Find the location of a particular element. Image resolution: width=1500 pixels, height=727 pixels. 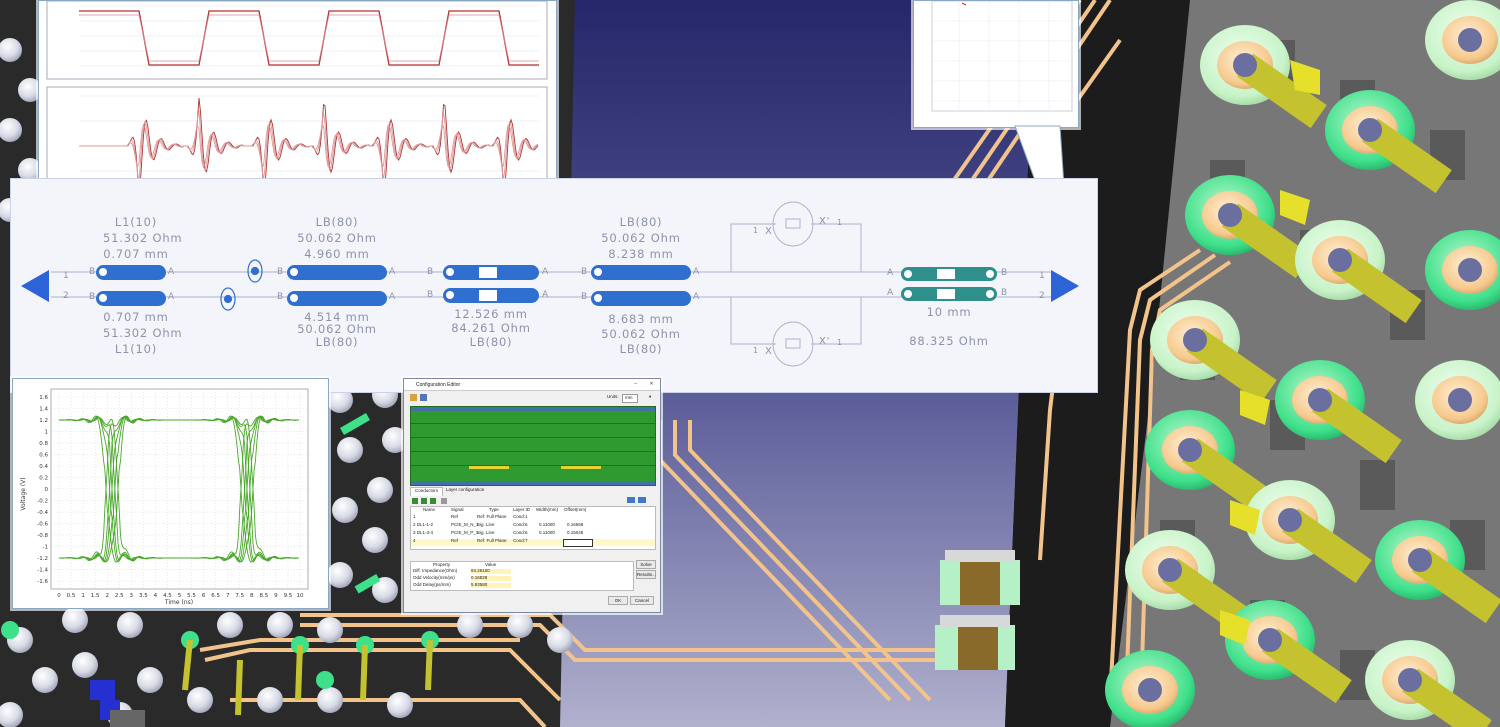

prop-name: Odd Velocity(mm/ps) is located at coordinates (434, 577).